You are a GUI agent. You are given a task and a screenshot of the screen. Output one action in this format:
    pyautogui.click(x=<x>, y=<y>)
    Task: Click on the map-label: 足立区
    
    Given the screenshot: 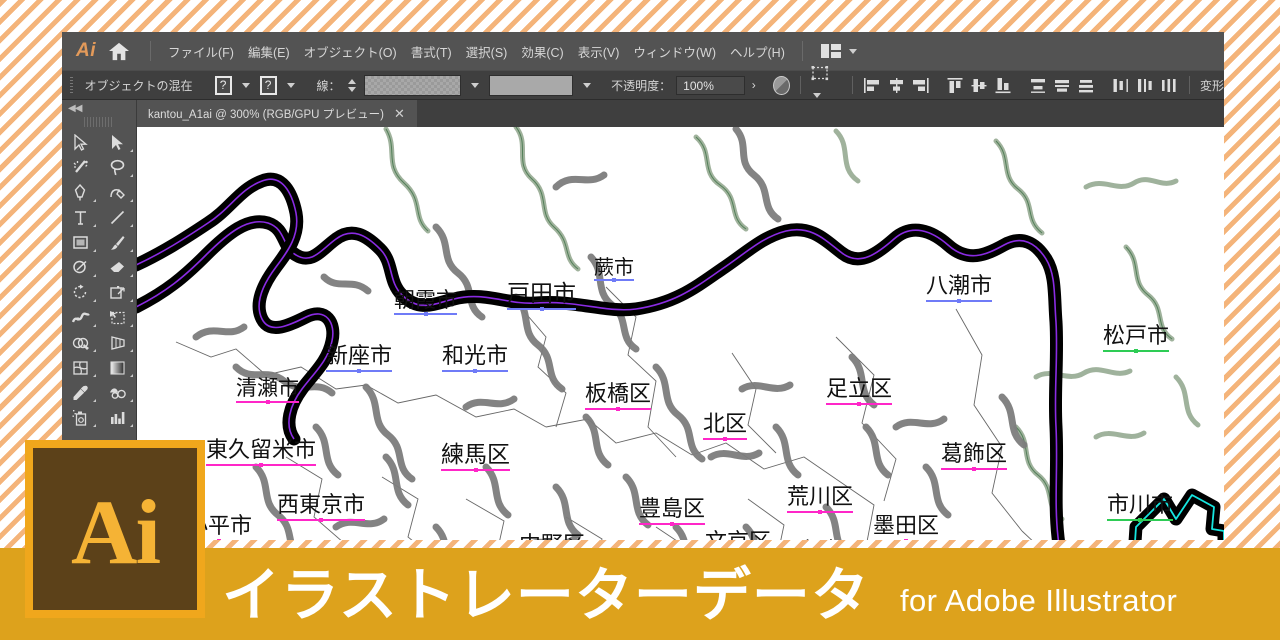 What is the action you would take?
    pyautogui.click(x=859, y=392)
    